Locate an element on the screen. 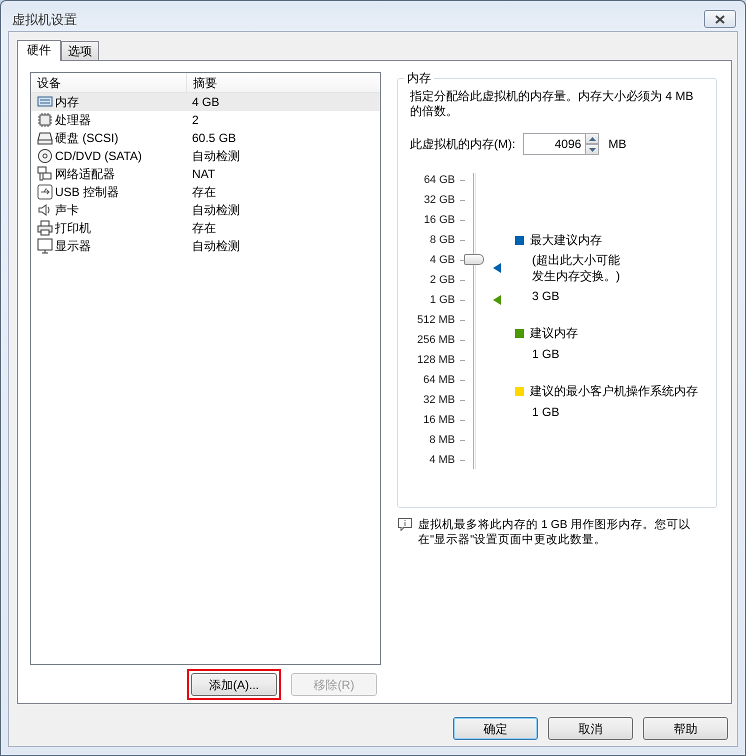 The width and height of the screenshot is (746, 756). list-row: USB 控制器 存在 is located at coordinates (205, 192).